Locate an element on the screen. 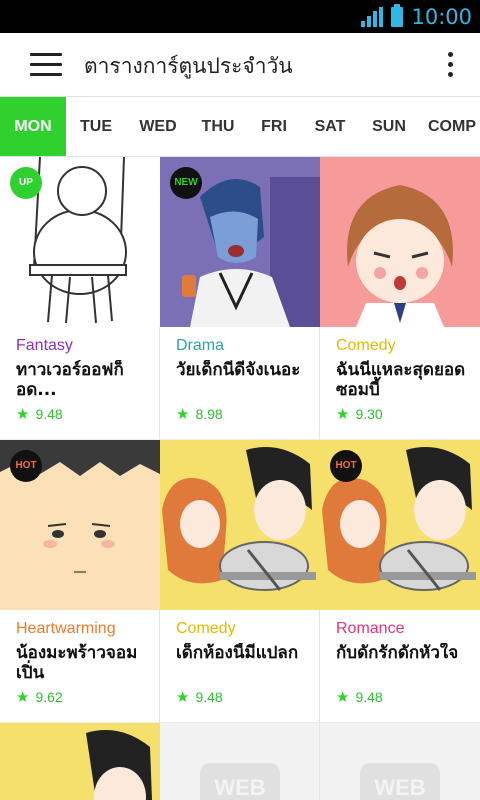 This screenshot has width=480, height=800. overflow-dots-icon is located at coordinates (450, 65).